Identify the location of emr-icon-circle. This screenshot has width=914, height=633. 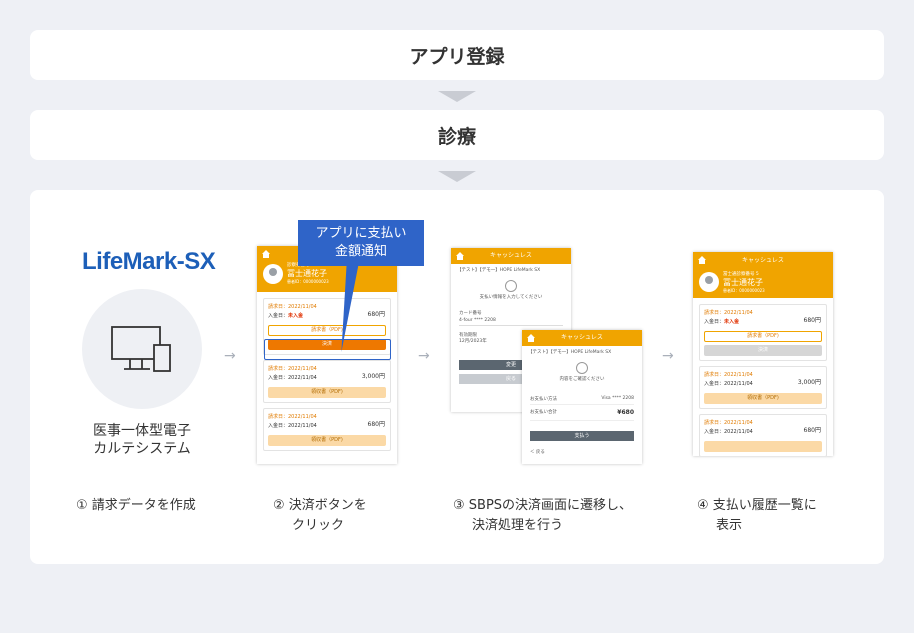
(142, 349).